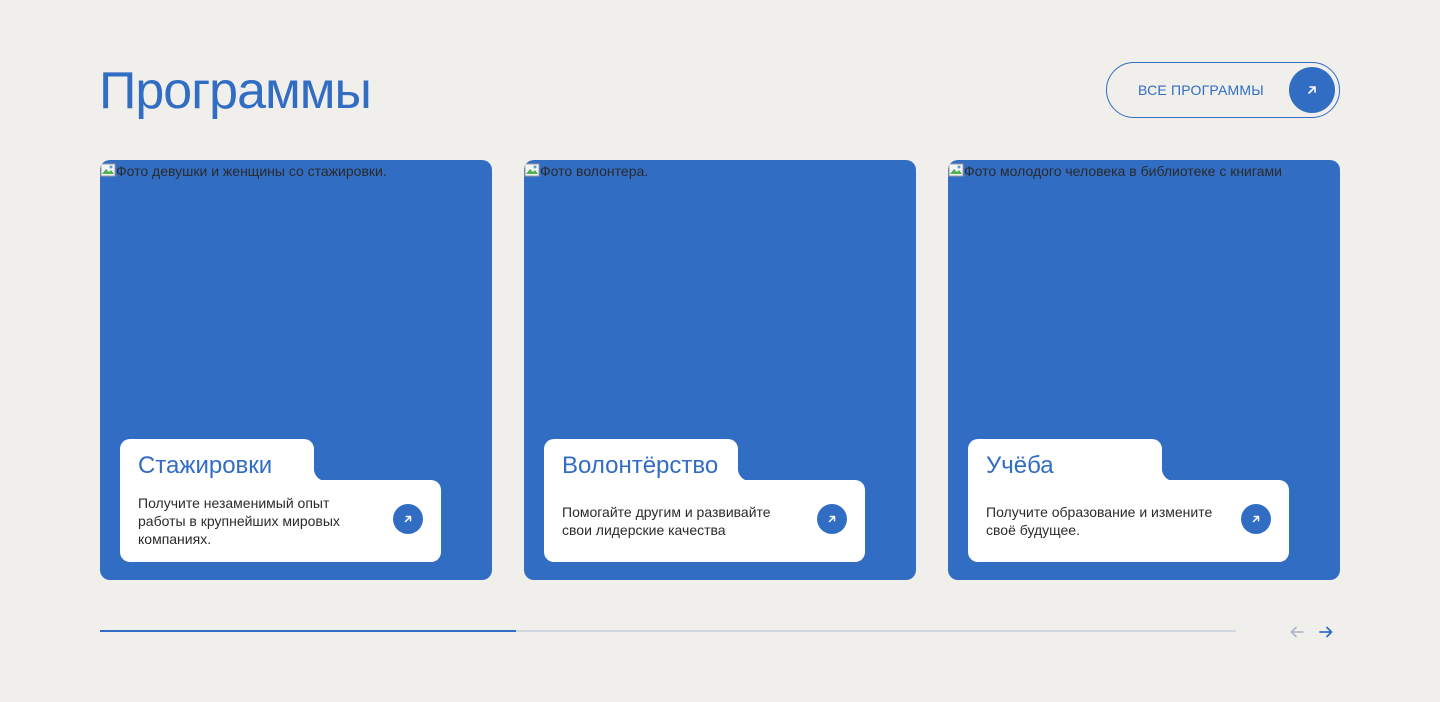  Describe the element at coordinates (235, 91) in the screenshot. I see `page-title: Программы` at that location.